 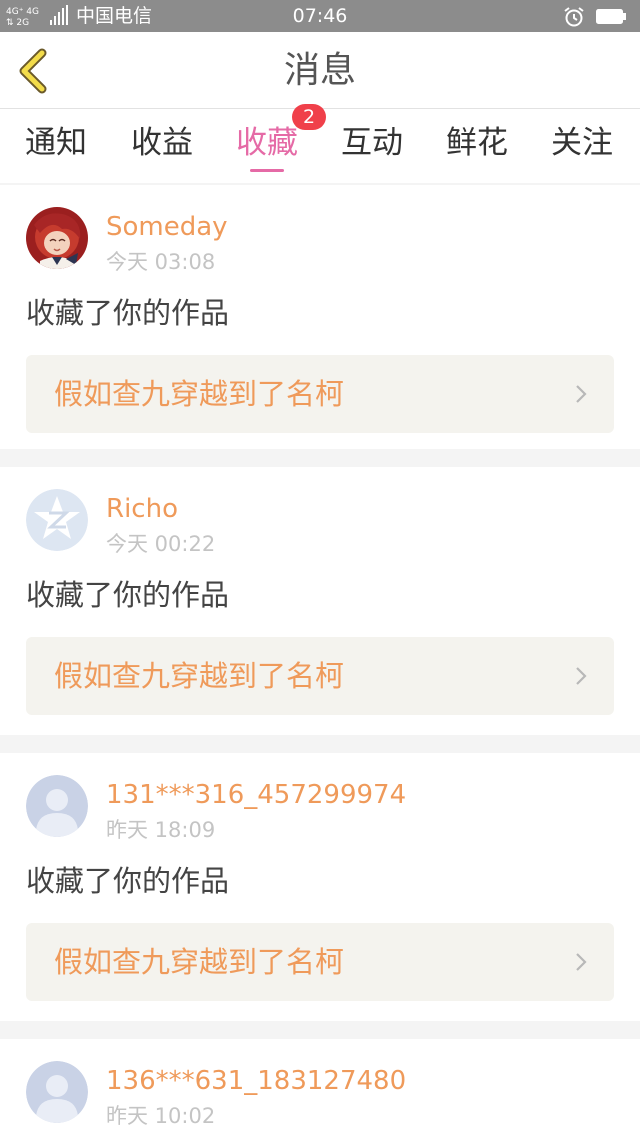 What do you see at coordinates (611, 16) in the screenshot?
I see `battery-icon` at bounding box center [611, 16].